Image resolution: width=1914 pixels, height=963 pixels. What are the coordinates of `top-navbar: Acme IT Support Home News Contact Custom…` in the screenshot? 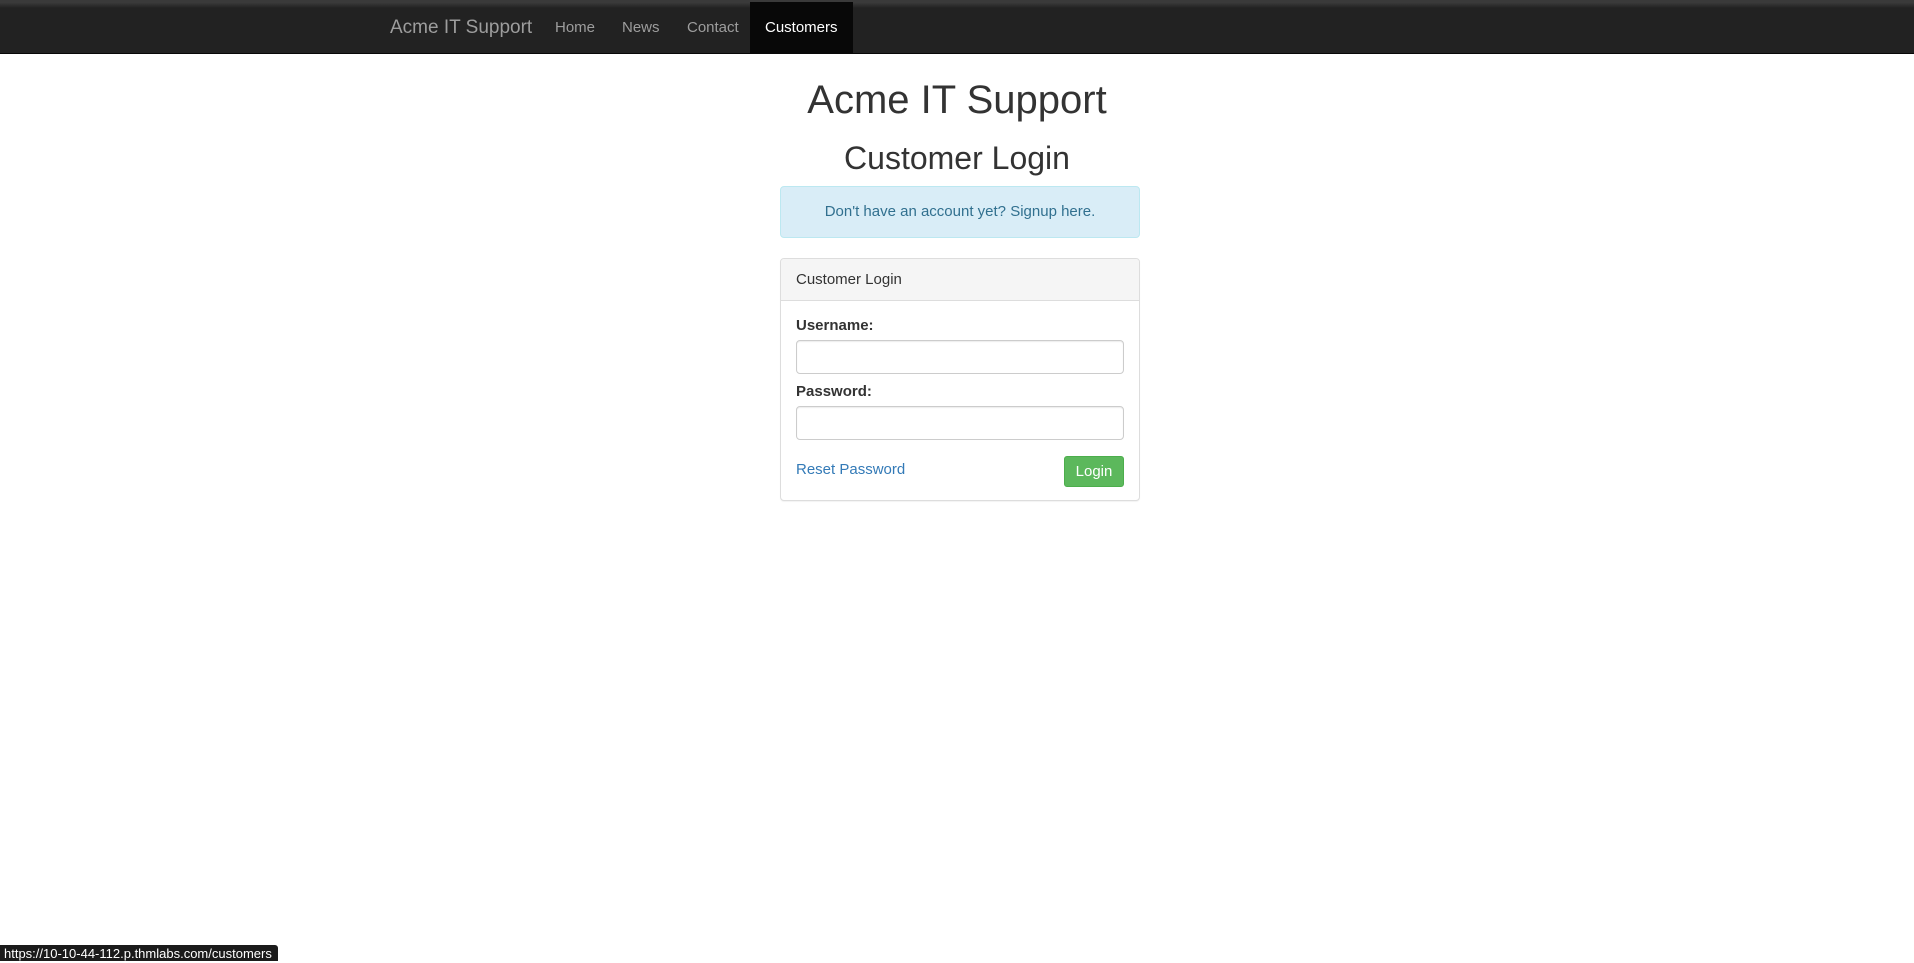 It's located at (957, 27).